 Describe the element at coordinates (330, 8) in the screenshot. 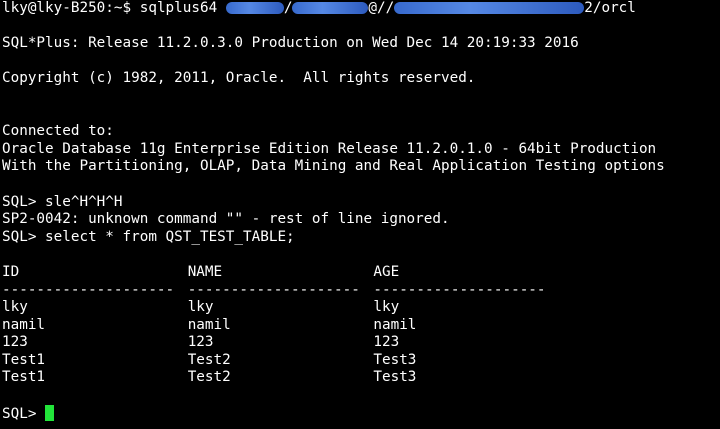

I see `redacted-password` at that location.